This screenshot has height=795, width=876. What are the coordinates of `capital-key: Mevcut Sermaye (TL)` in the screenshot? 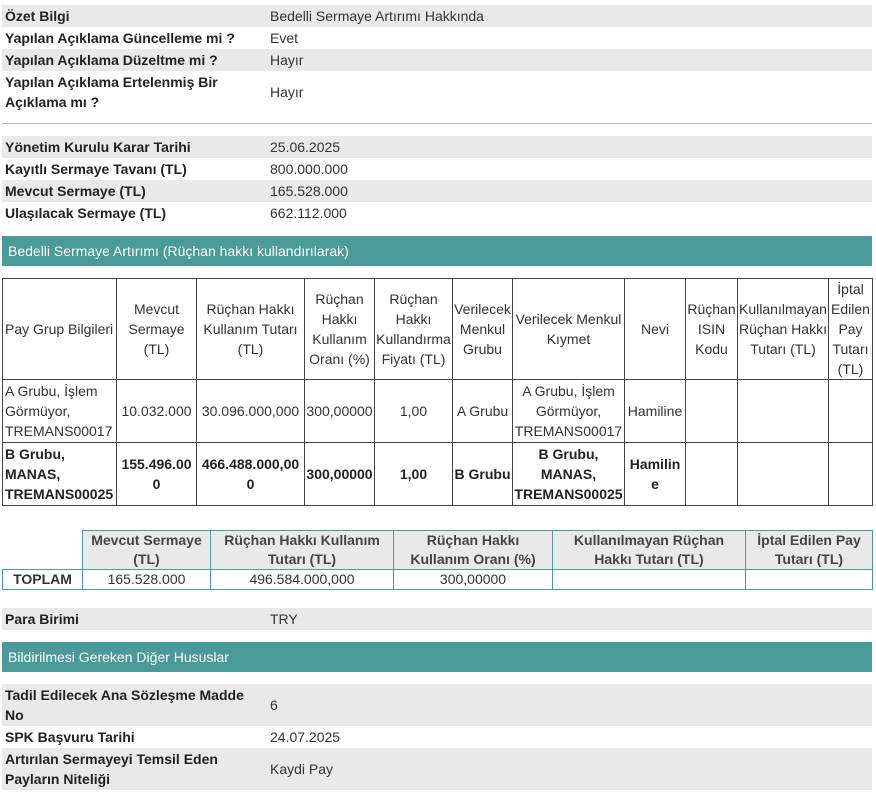 It's located at (133, 191).